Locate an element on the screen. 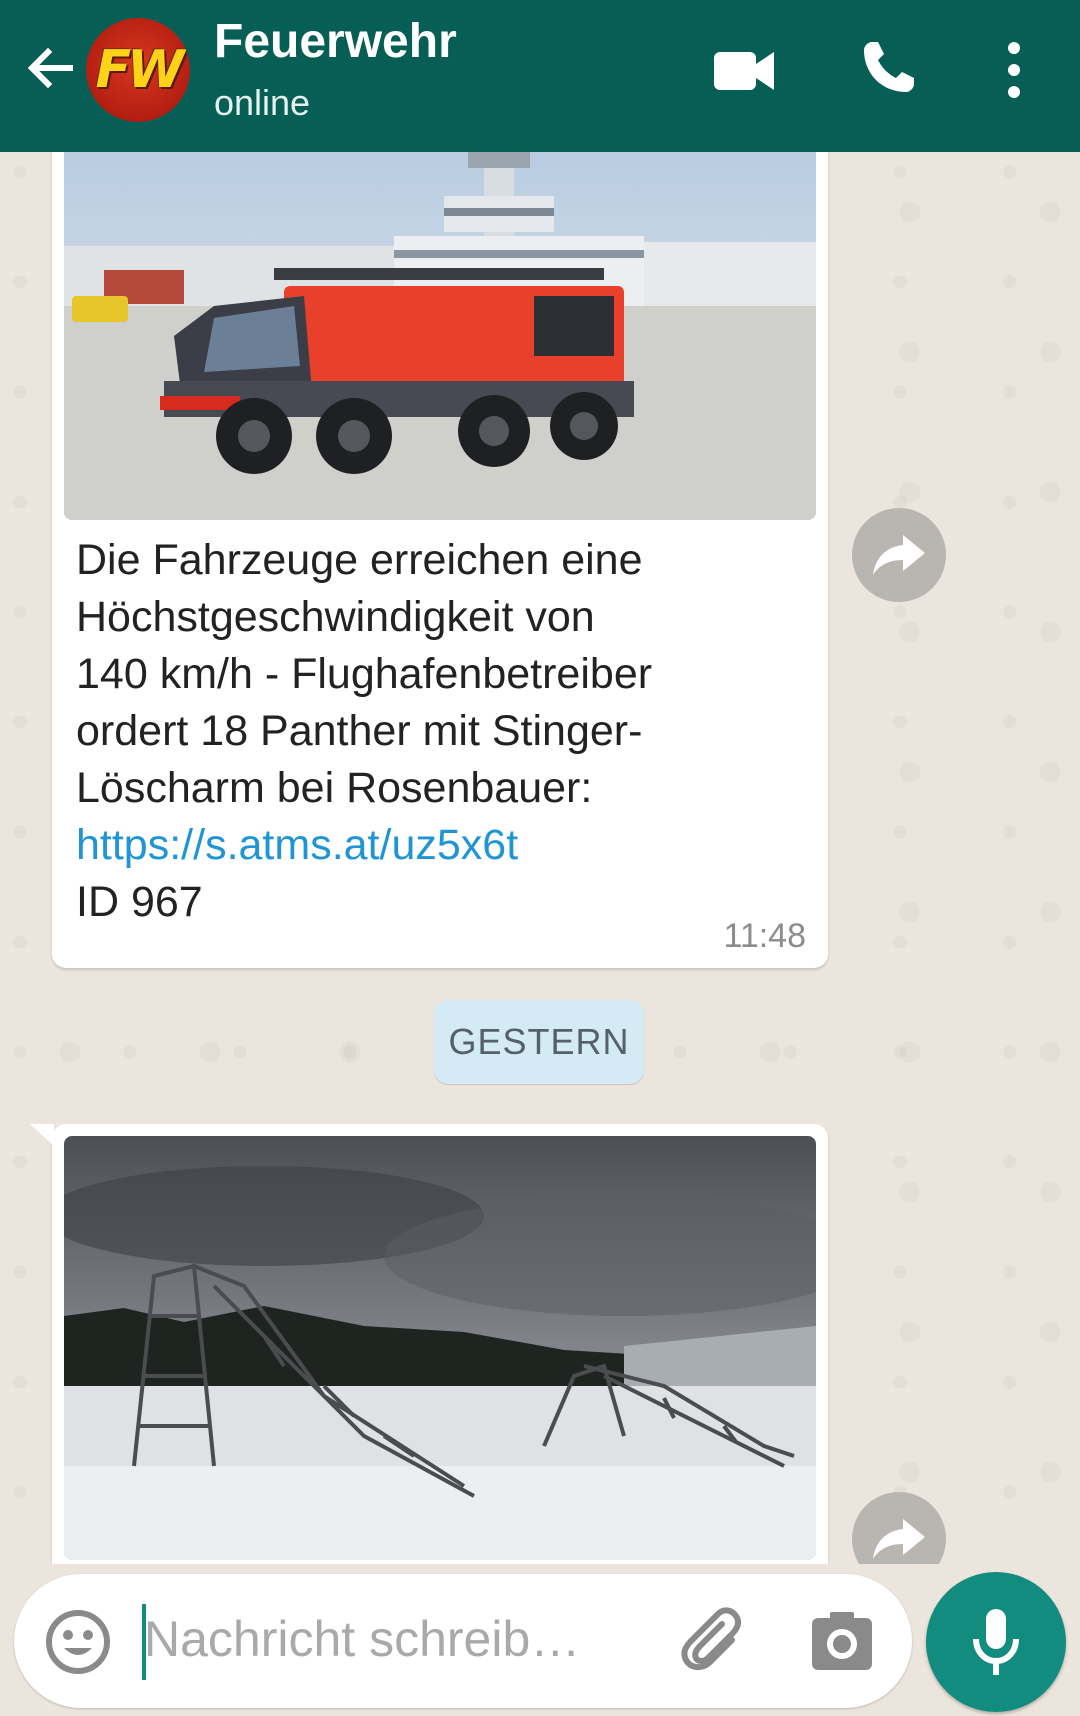 Image resolution: width=1080 pixels, height=1716 pixels. more-vert-icon is located at coordinates (1014, 70).